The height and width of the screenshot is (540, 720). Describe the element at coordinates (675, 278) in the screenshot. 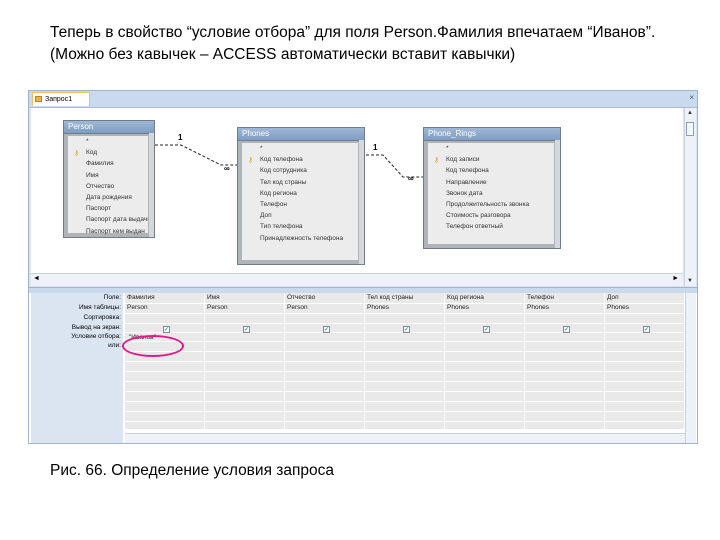

I see `scroll-right-icon: ►` at that location.